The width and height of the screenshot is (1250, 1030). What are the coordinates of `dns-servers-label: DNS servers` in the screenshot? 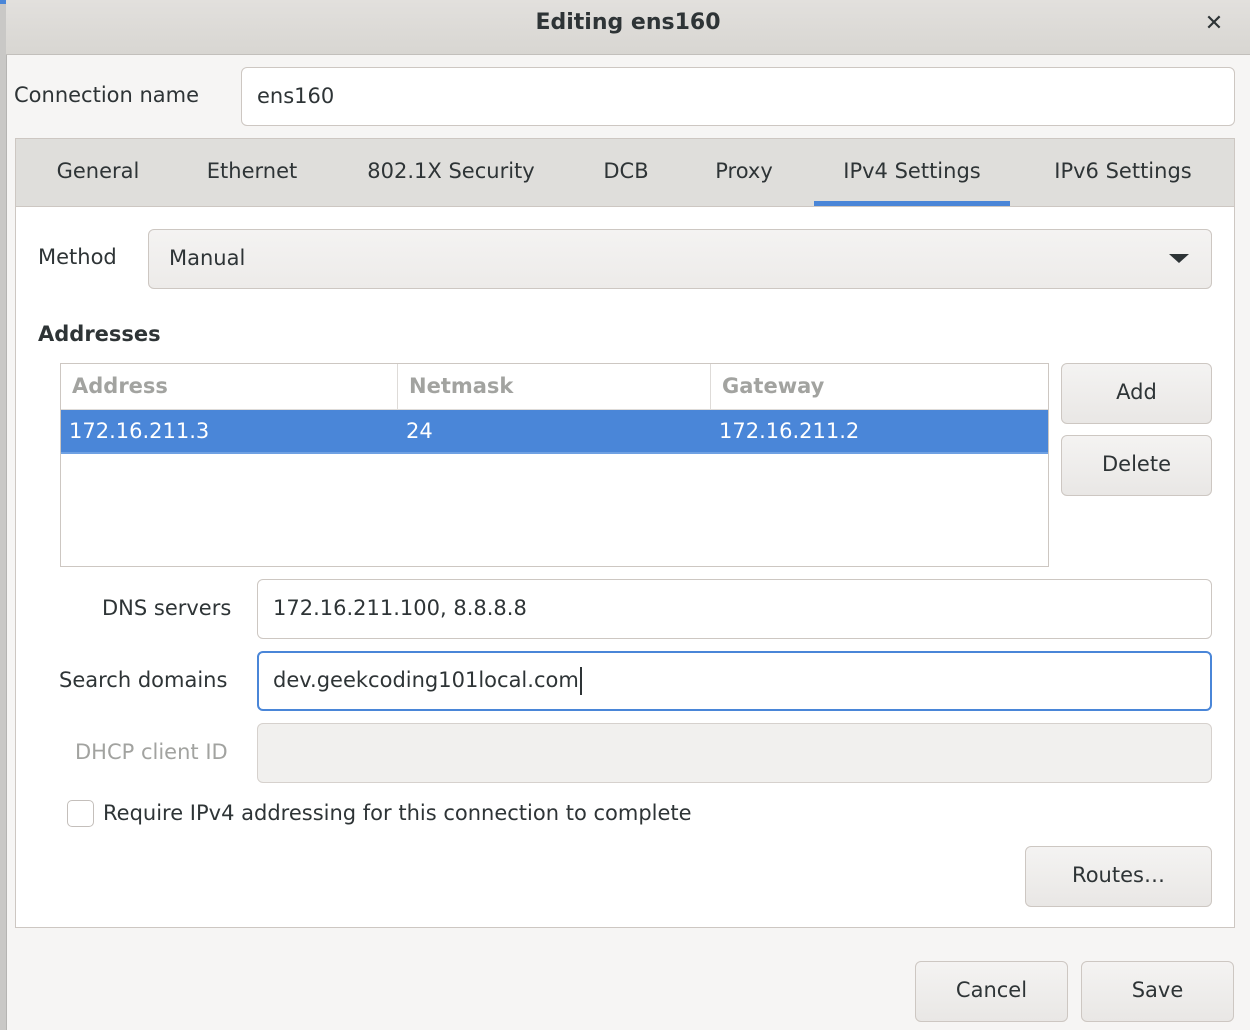 It's located at (167, 608).